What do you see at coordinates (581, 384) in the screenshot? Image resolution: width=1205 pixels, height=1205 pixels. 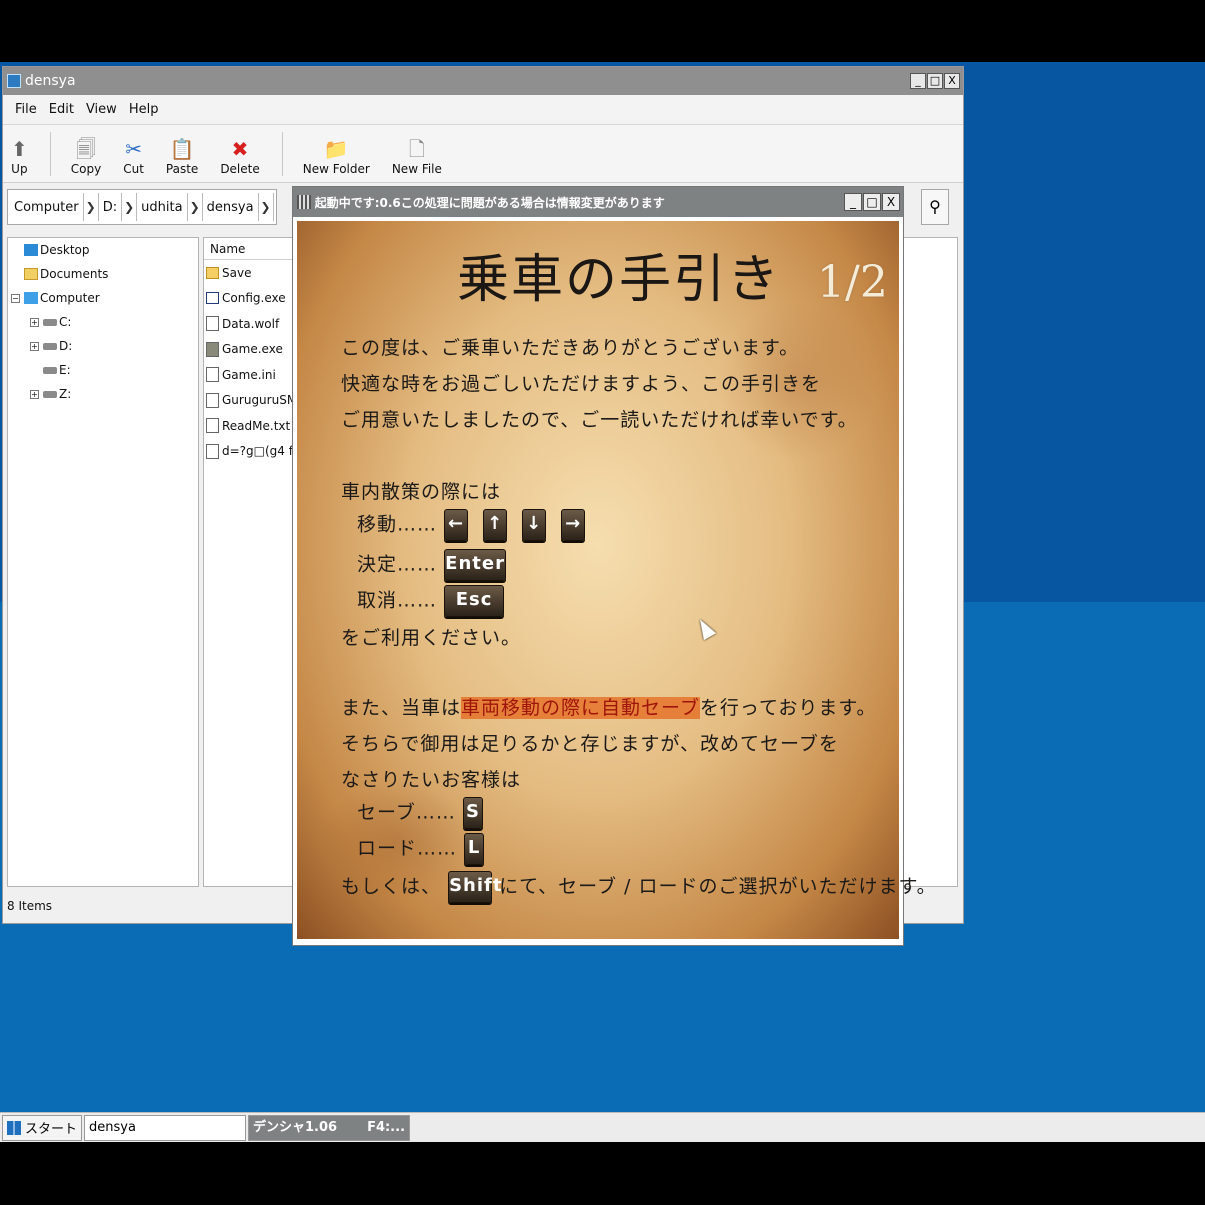 I see `intro-line-2: 快適な時をお過ごしいただけますよう、この手引きを` at bounding box center [581, 384].